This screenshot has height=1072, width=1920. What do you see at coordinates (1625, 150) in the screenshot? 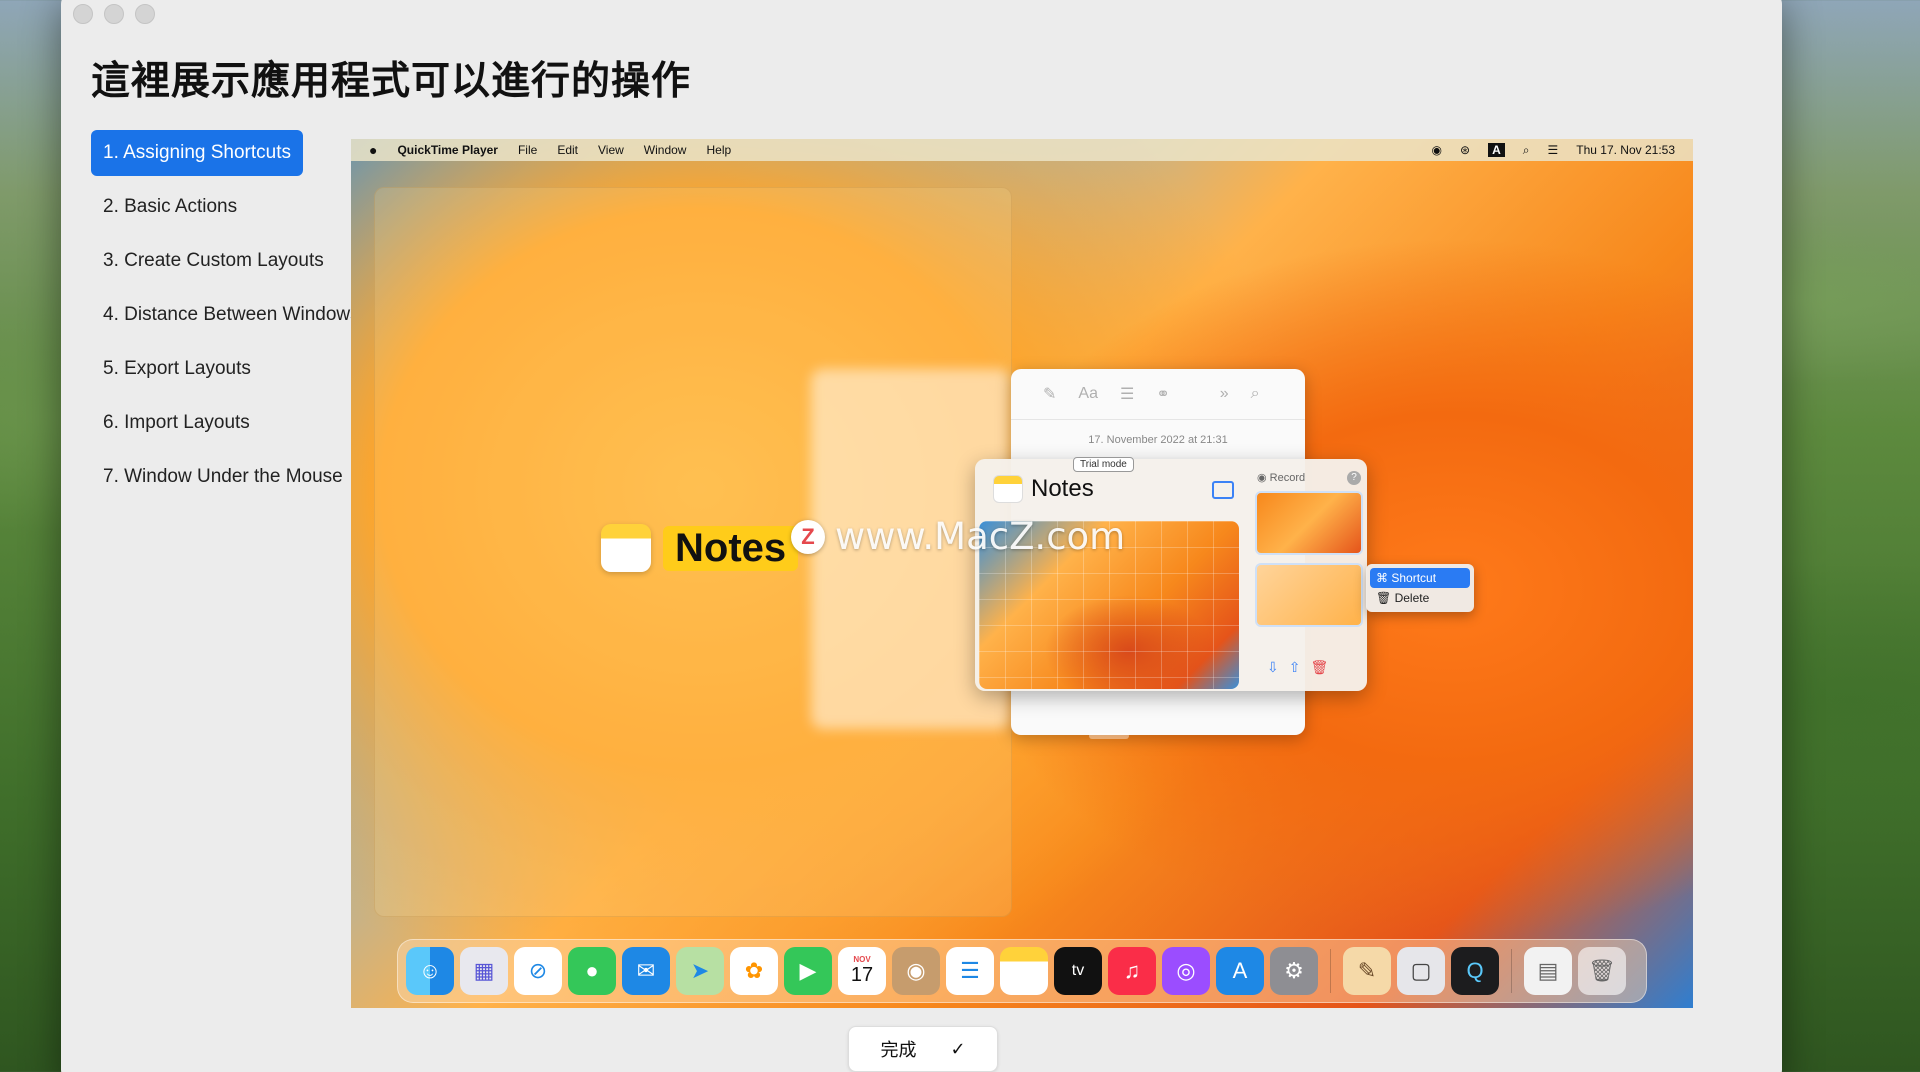
I see `menubar-clock: Thu 17. Nov 21:53` at bounding box center [1625, 150].